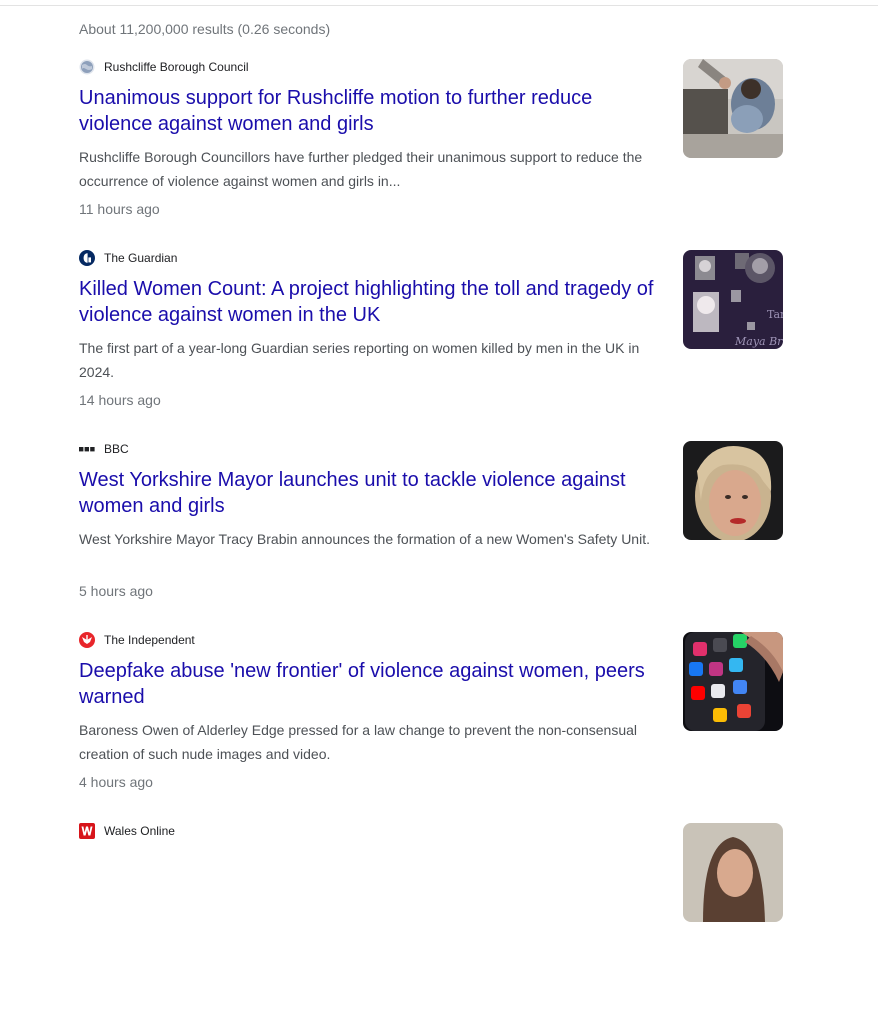 This screenshot has height=1013, width=878. What do you see at coordinates (87, 258) in the screenshot?
I see `guardian-icon` at bounding box center [87, 258].